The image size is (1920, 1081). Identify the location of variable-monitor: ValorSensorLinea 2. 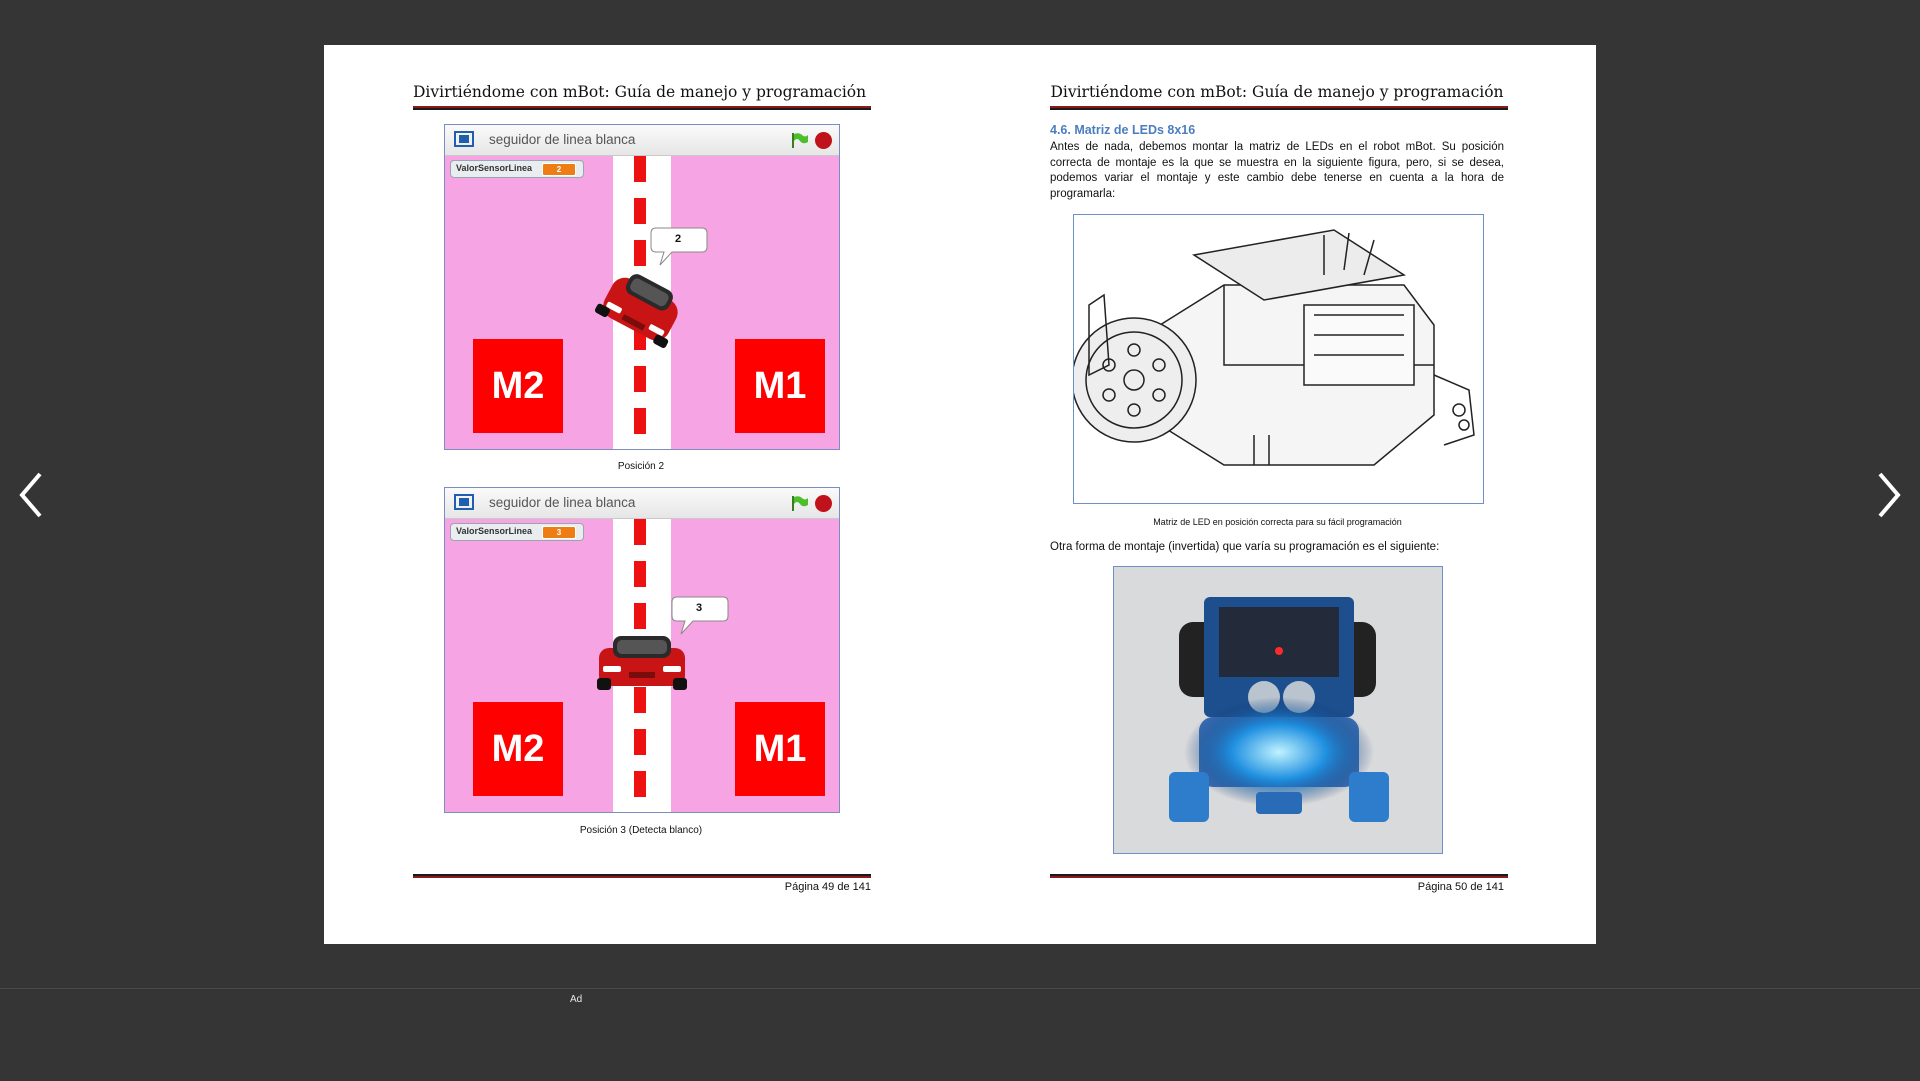
(517, 169).